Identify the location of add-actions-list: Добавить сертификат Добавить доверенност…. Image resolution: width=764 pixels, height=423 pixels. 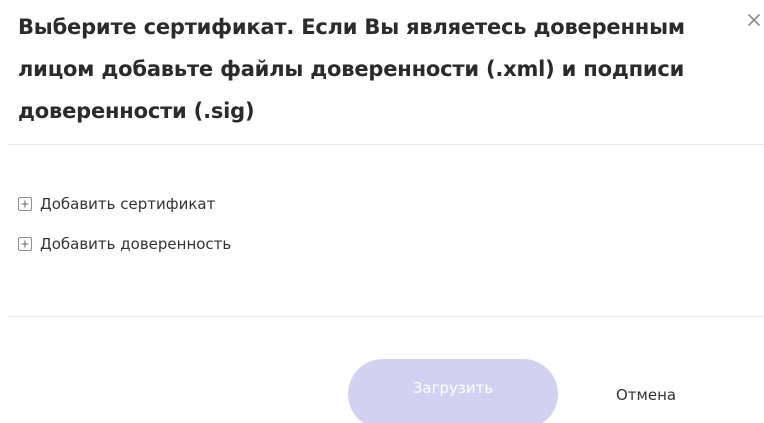
(124, 232).